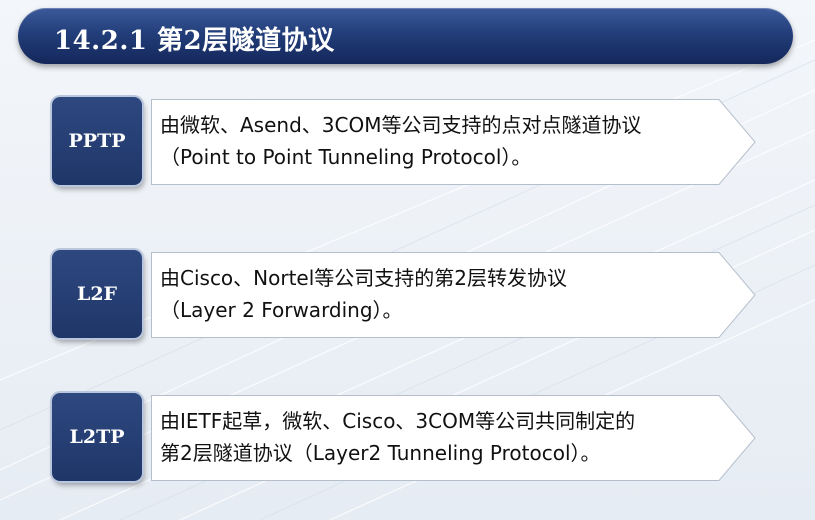 The height and width of the screenshot is (520, 815). Describe the element at coordinates (401, 125) in the screenshot. I see `description-line-1: 由微软、Asend、3COM等公司支持的点对点隧道协议` at that location.